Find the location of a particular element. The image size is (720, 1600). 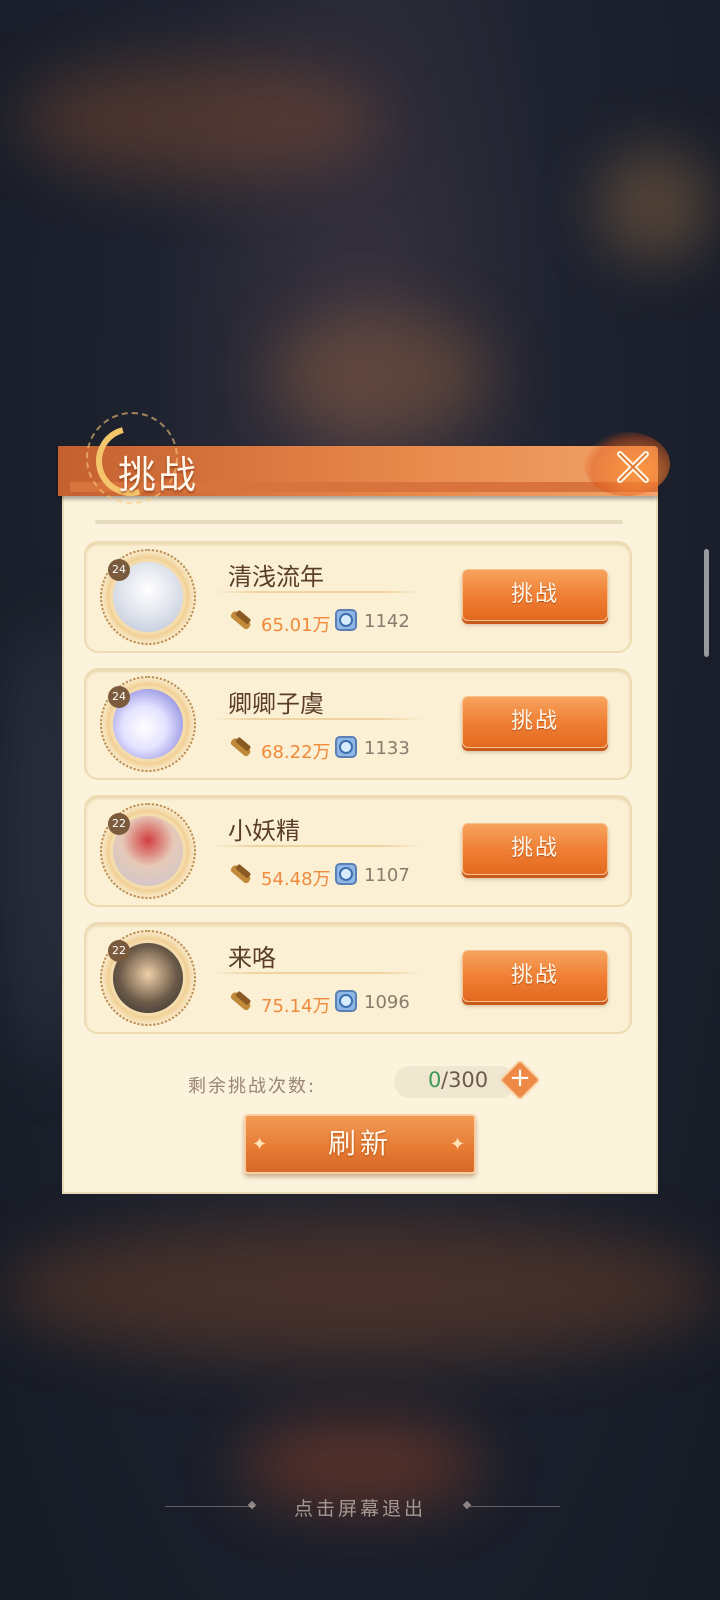

combat-power: 68.22万 is located at coordinates (296, 752).